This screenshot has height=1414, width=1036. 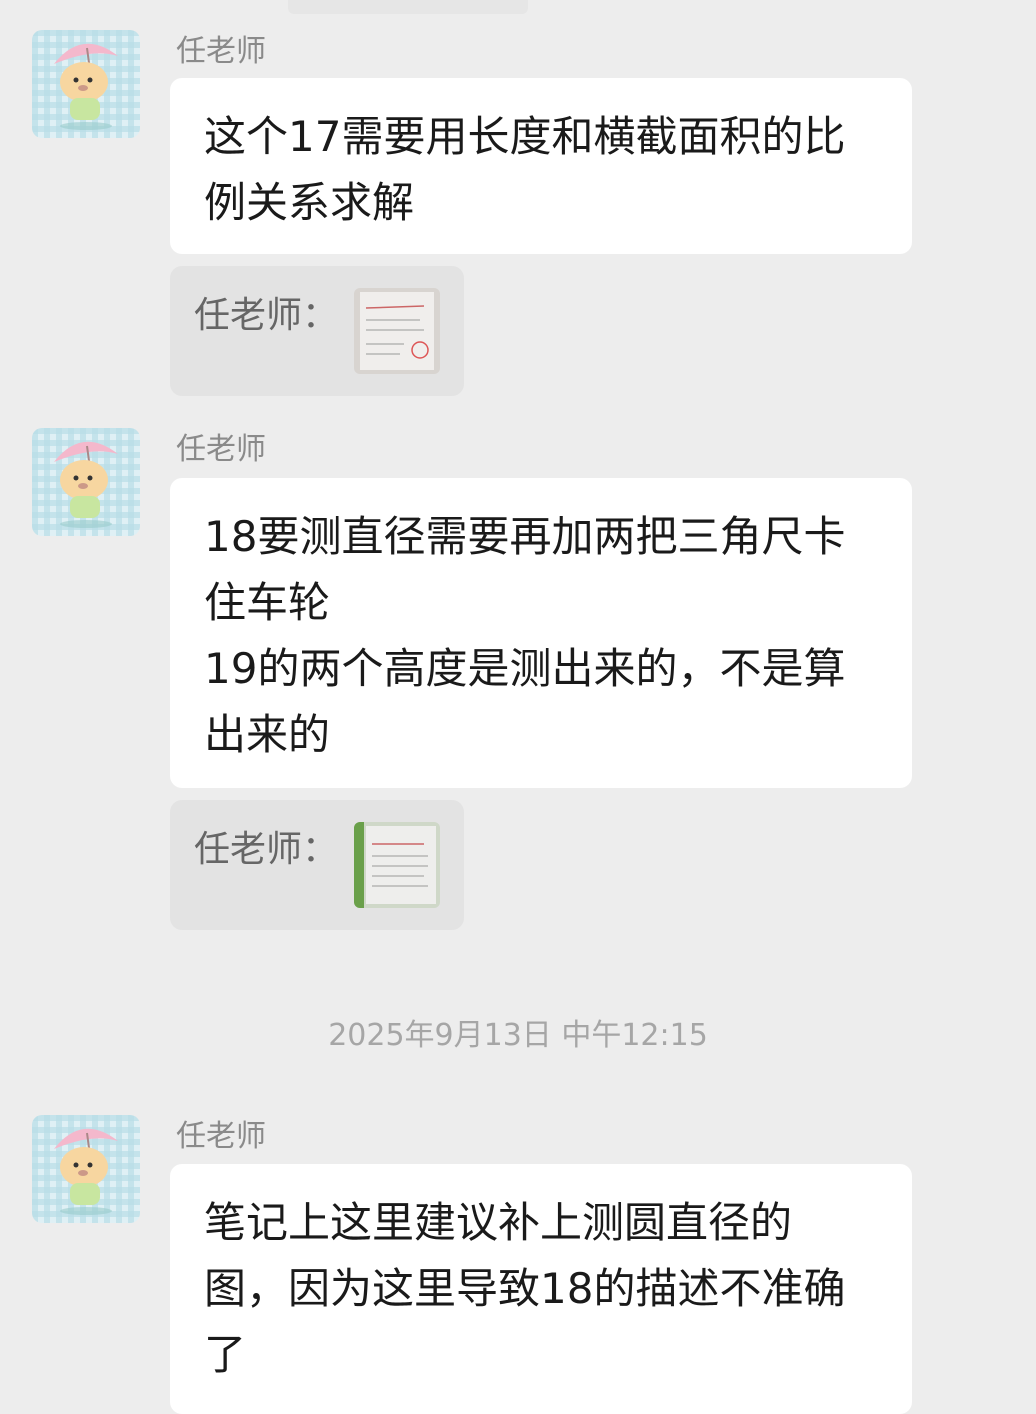 I want to click on top-bar-stub, so click(x=408, y=7).